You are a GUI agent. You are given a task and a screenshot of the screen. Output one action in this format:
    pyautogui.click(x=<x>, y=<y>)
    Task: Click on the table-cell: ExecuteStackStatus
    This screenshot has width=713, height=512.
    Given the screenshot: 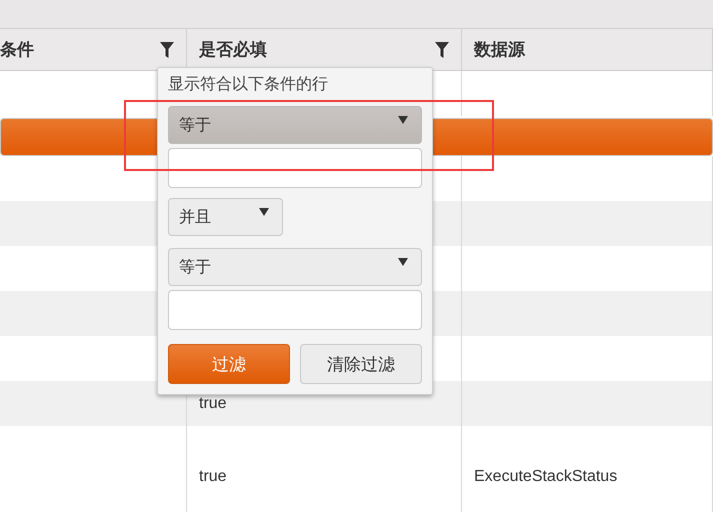 What is the action you would take?
    pyautogui.click(x=546, y=477)
    